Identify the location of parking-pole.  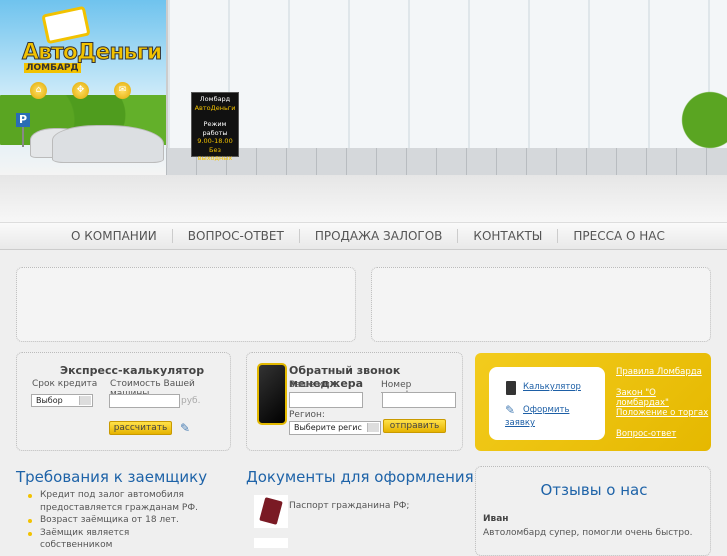
(23, 137).